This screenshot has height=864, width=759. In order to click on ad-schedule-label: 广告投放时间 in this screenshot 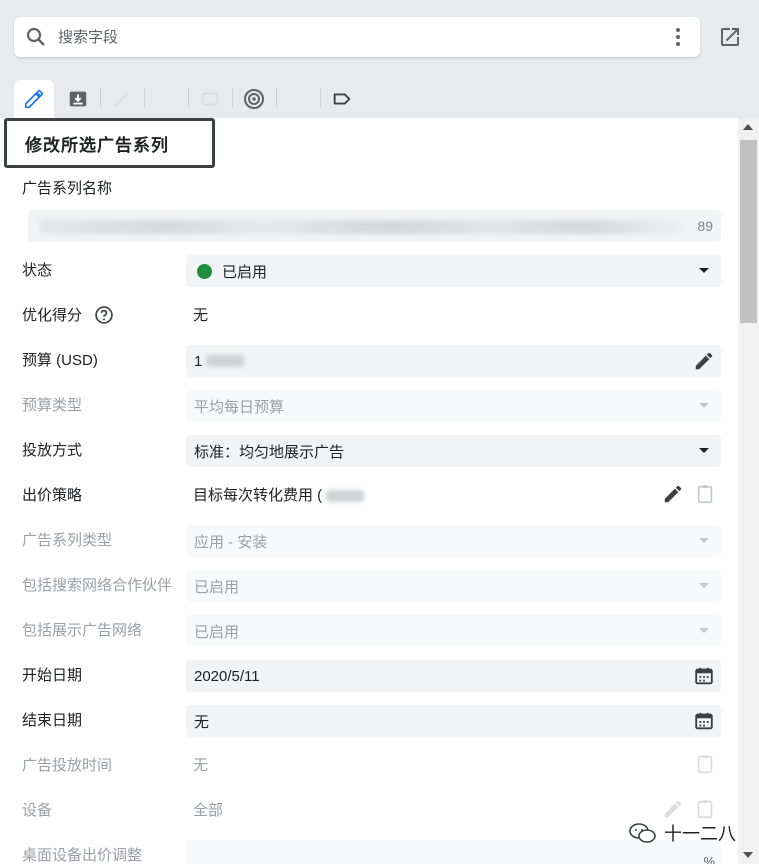, I will do `click(67, 765)`.